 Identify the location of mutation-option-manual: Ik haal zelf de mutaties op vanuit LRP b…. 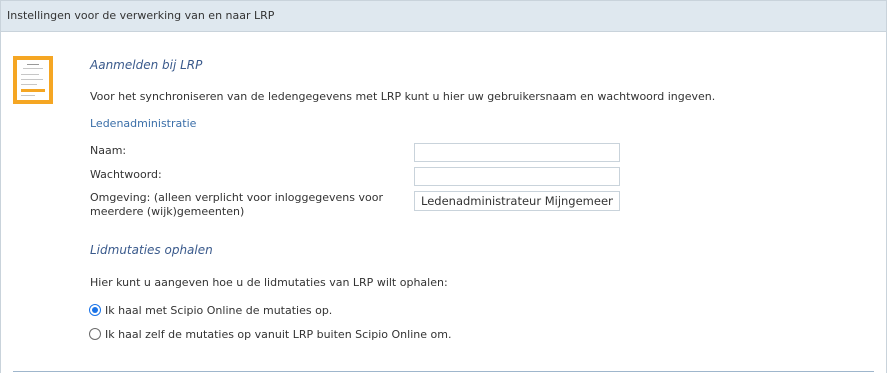
(270, 334).